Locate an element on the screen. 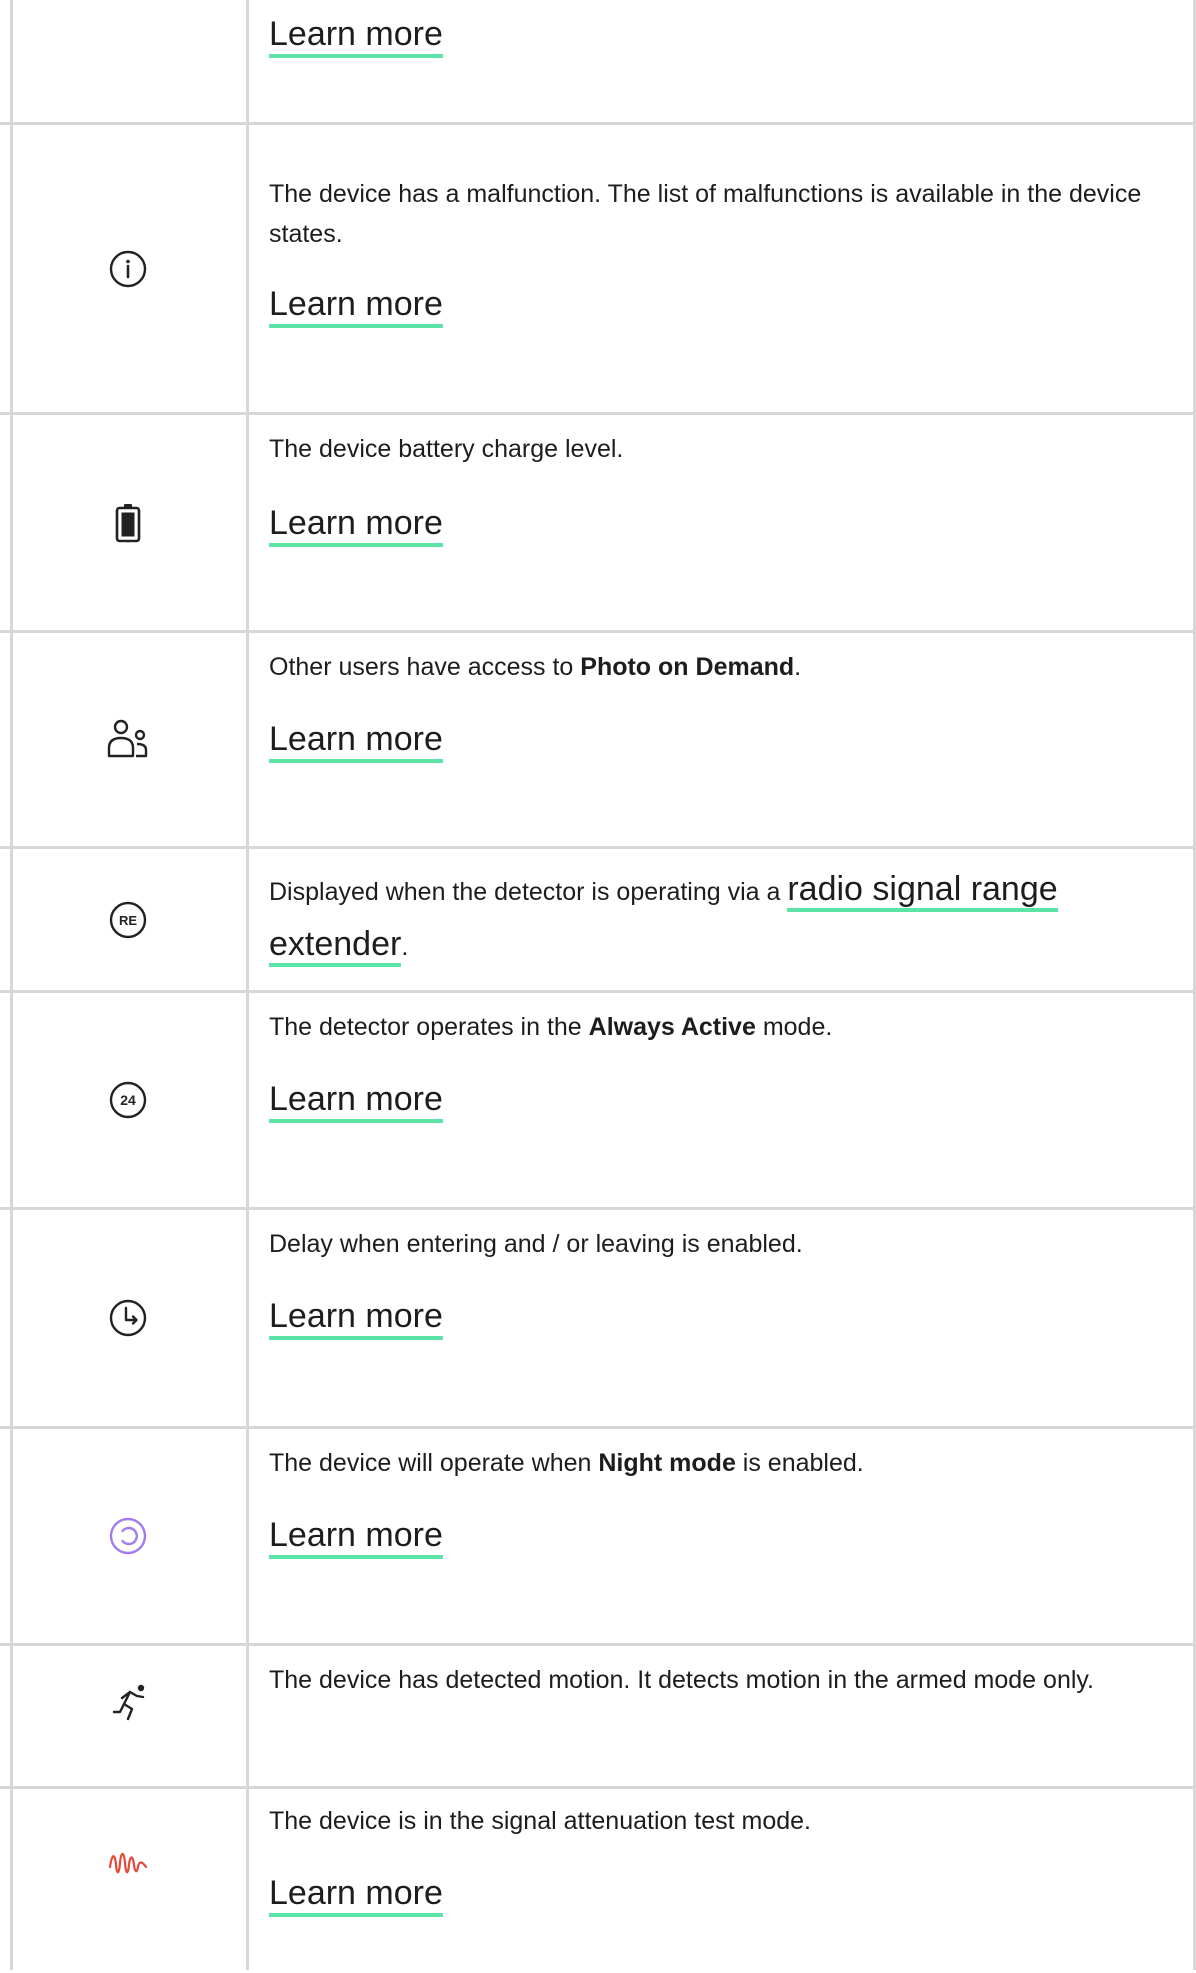 This screenshot has width=1196, height=1973. users-icon is located at coordinates (127, 738).